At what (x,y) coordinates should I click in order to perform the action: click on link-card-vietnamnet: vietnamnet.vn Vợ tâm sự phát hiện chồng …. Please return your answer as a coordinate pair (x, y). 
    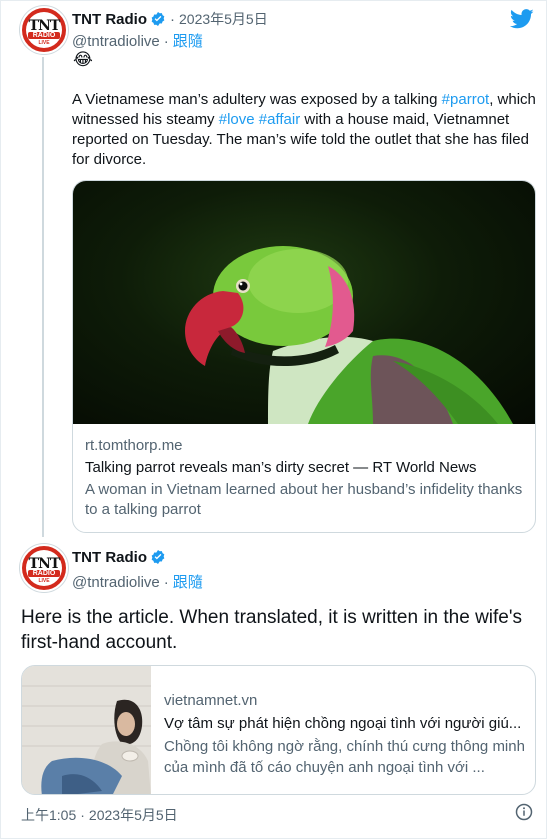
    Looking at the image, I should click on (278, 730).